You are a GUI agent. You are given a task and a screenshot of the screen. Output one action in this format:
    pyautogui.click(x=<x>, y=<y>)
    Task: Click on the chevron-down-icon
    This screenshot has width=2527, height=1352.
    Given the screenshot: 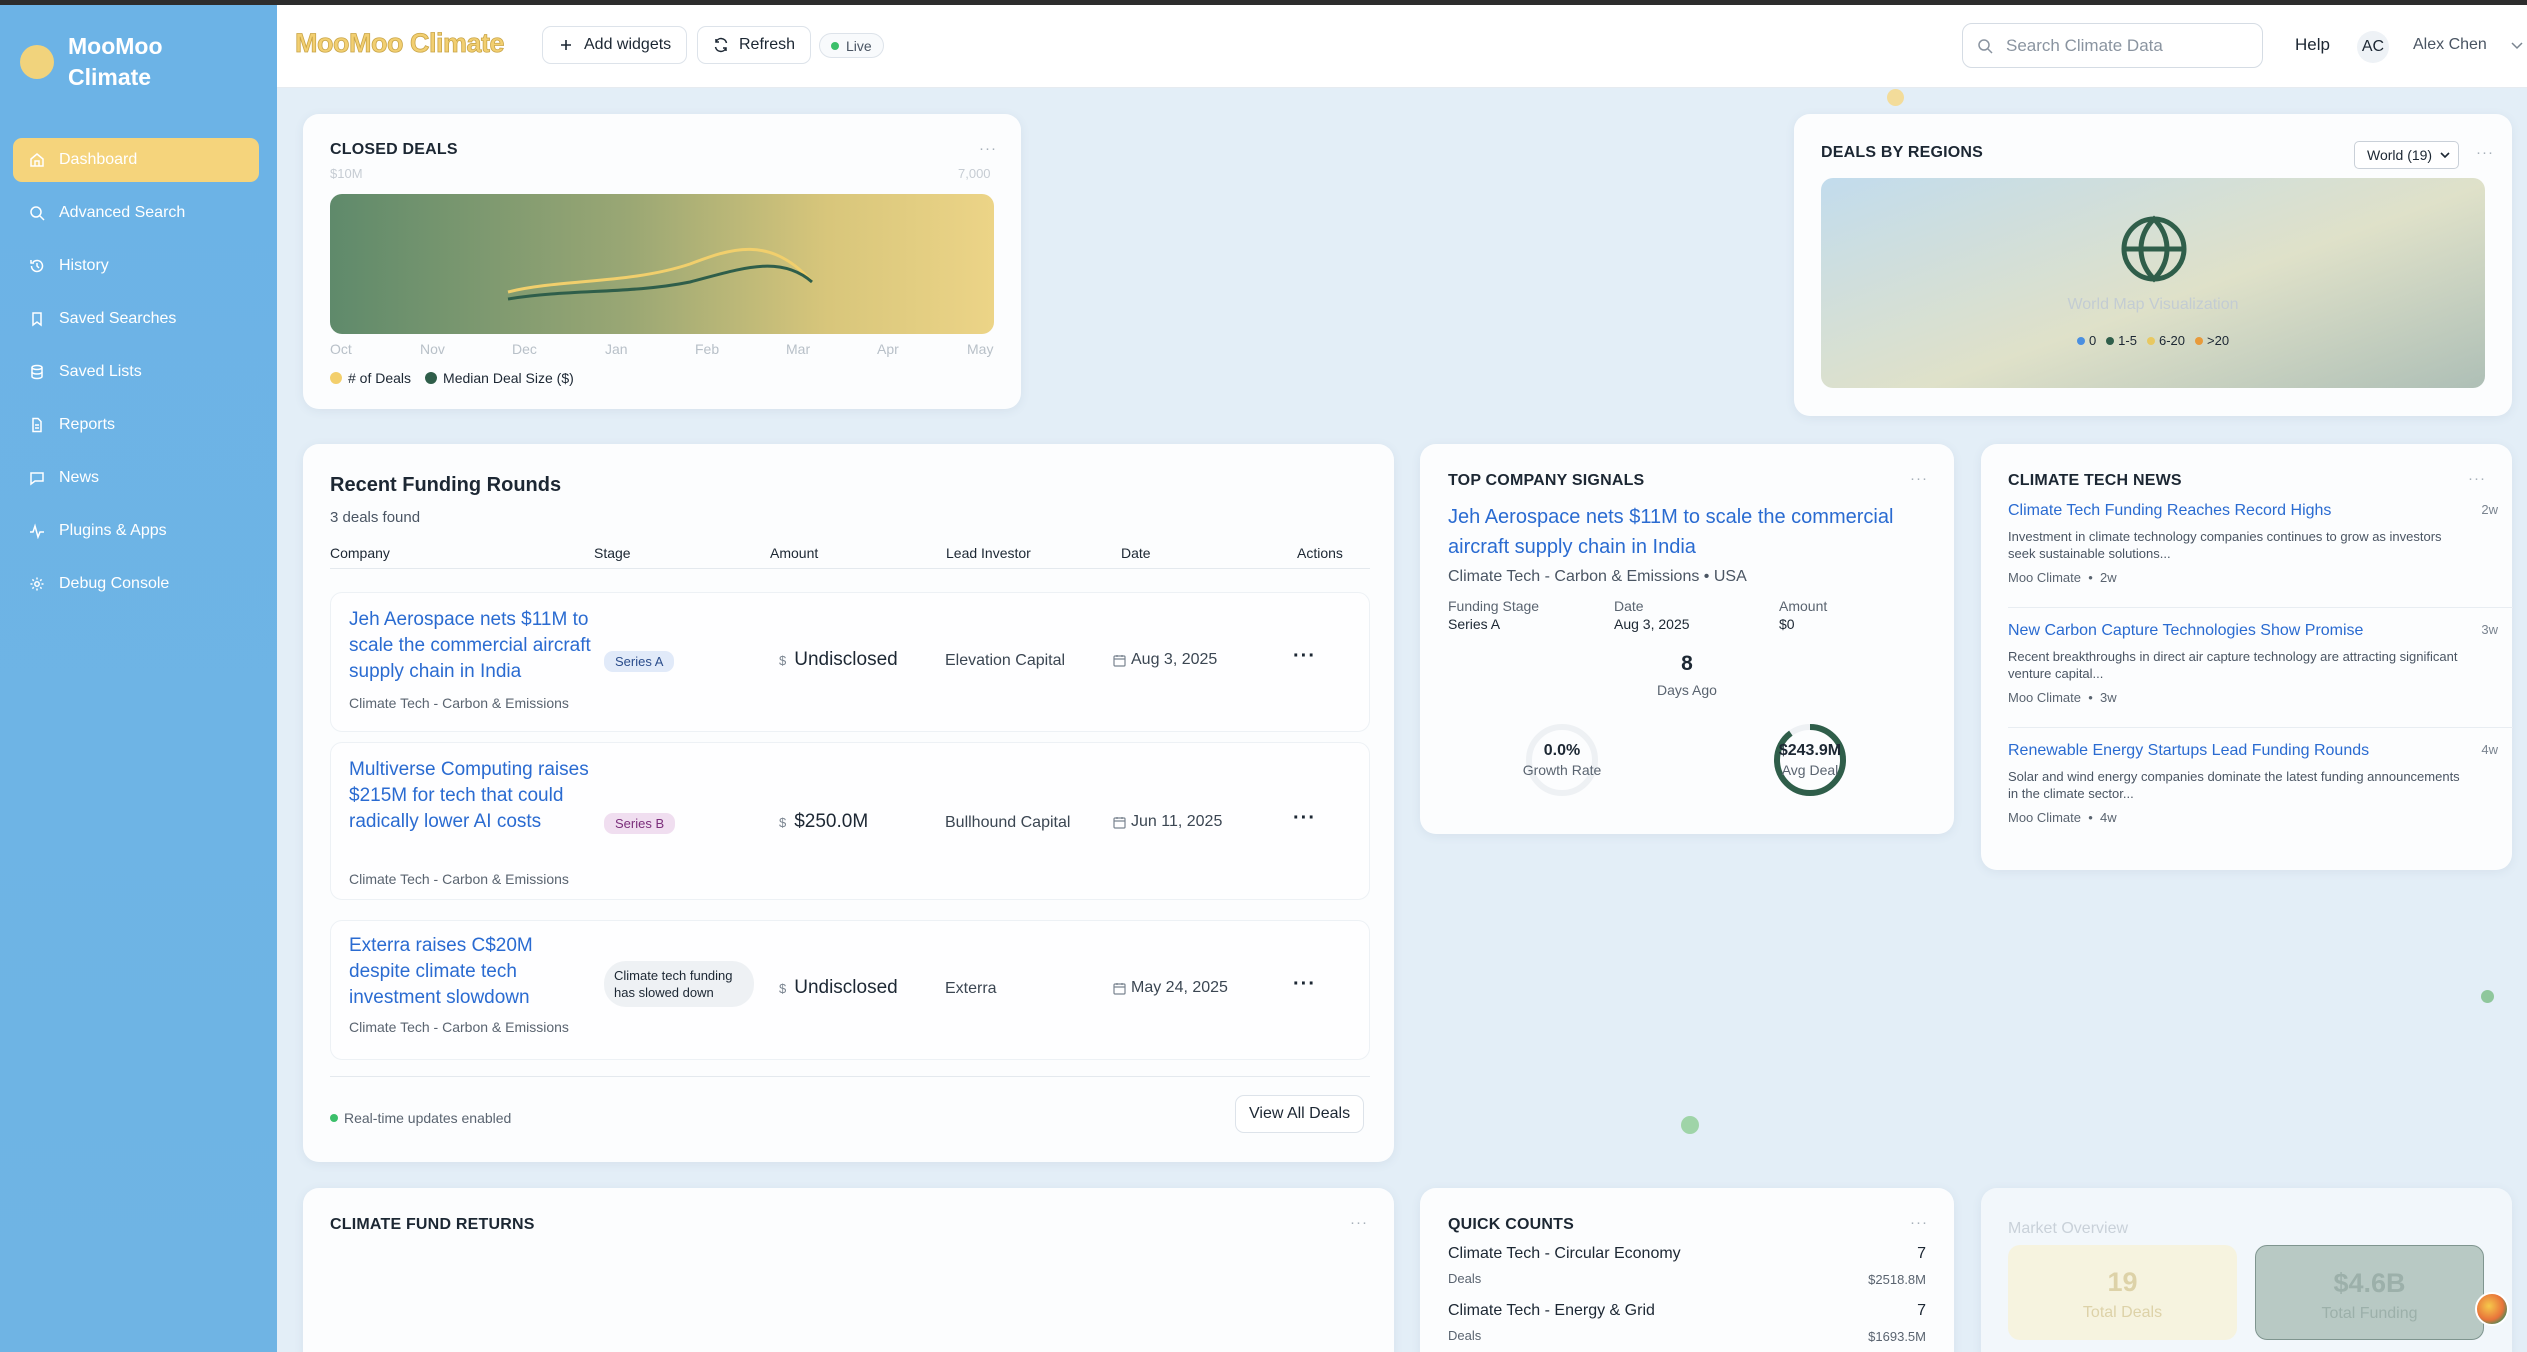 What is the action you would take?
    pyautogui.click(x=2517, y=46)
    